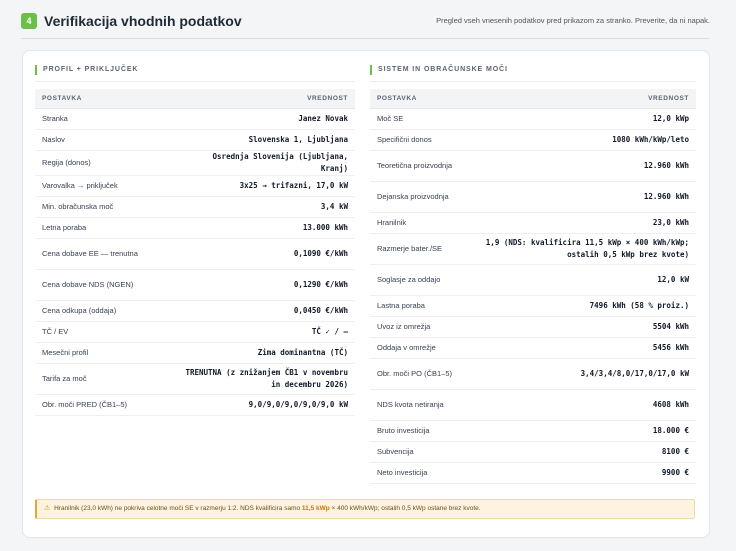 Image resolution: width=736 pixels, height=551 pixels. I want to click on row-value: 23,0 kWh, so click(583, 223).